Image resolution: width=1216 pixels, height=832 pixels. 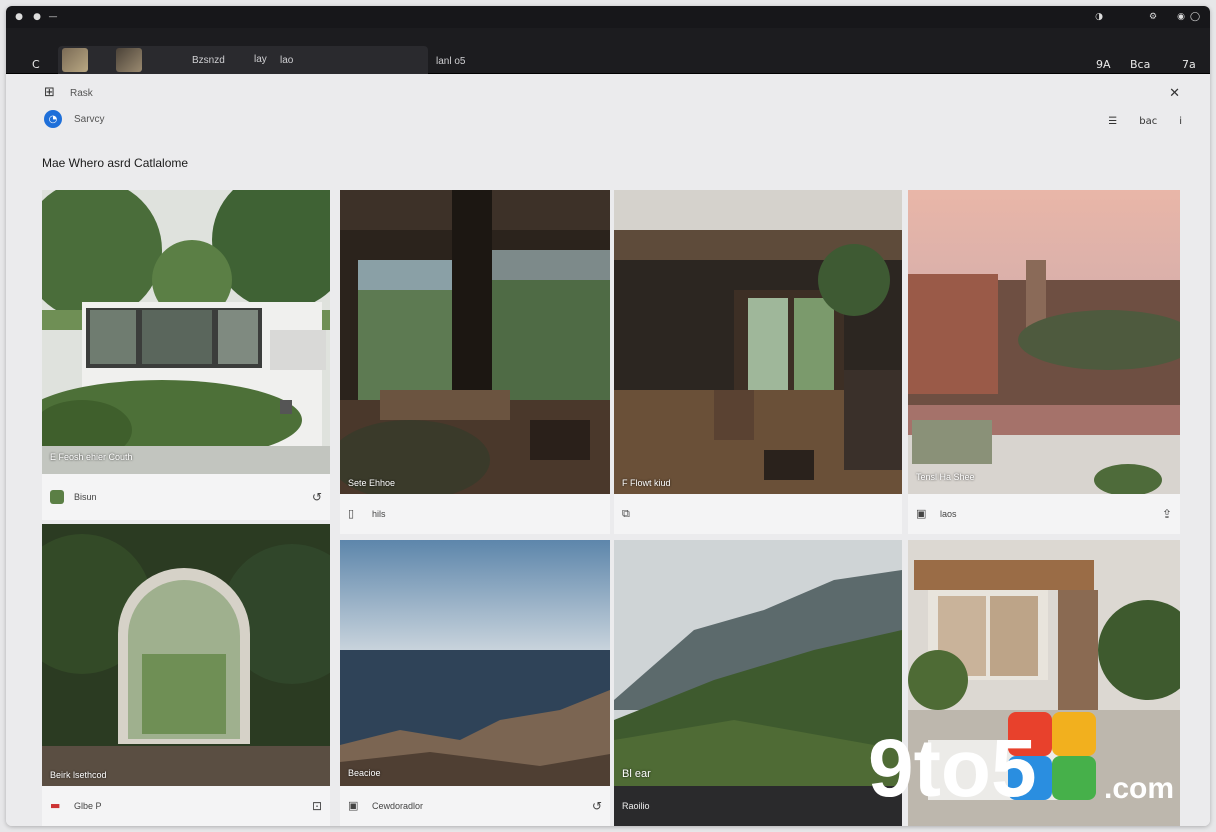 What do you see at coordinates (1099, 17) in the screenshot?
I see `refresh-icon: ◑` at bounding box center [1099, 17].